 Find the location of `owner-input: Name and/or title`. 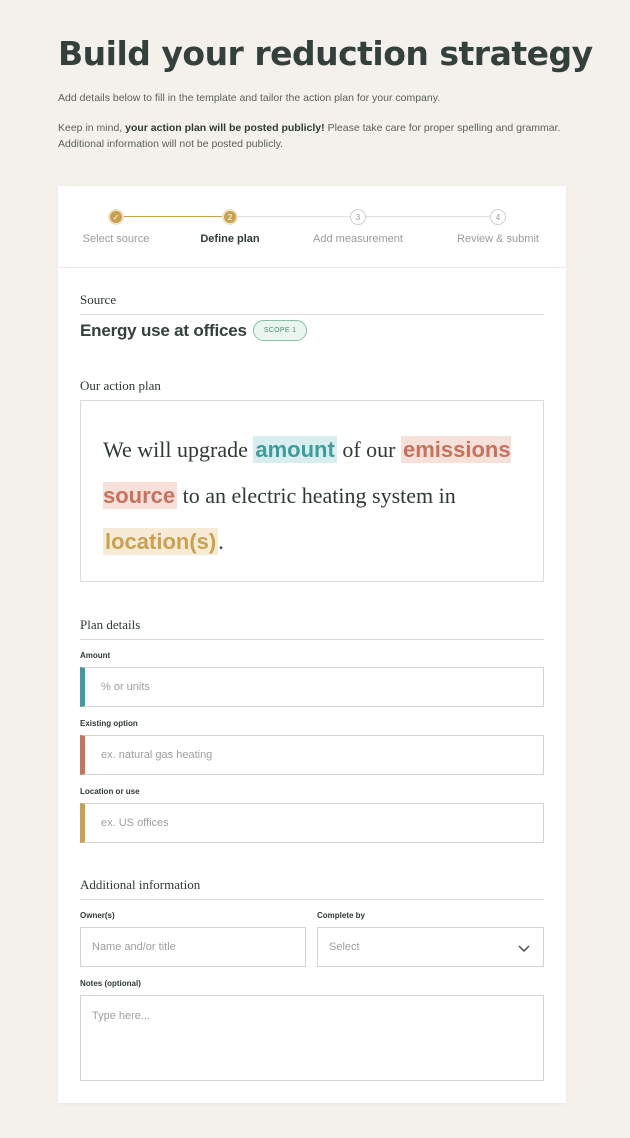

owner-input: Name and/or title is located at coordinates (193, 947).